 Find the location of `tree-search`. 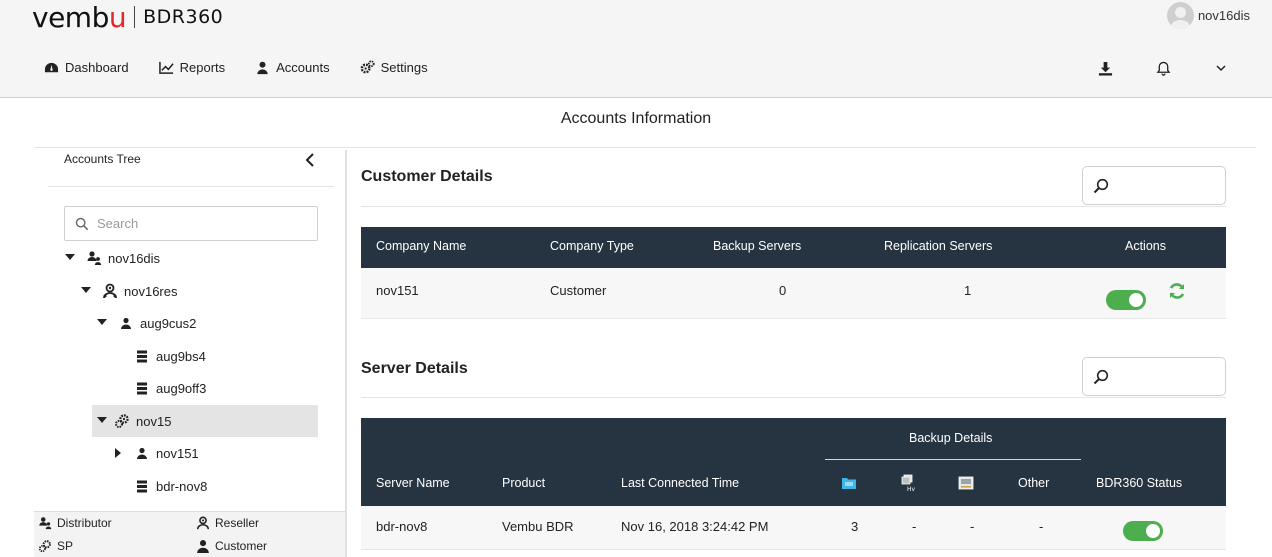

tree-search is located at coordinates (191, 223).